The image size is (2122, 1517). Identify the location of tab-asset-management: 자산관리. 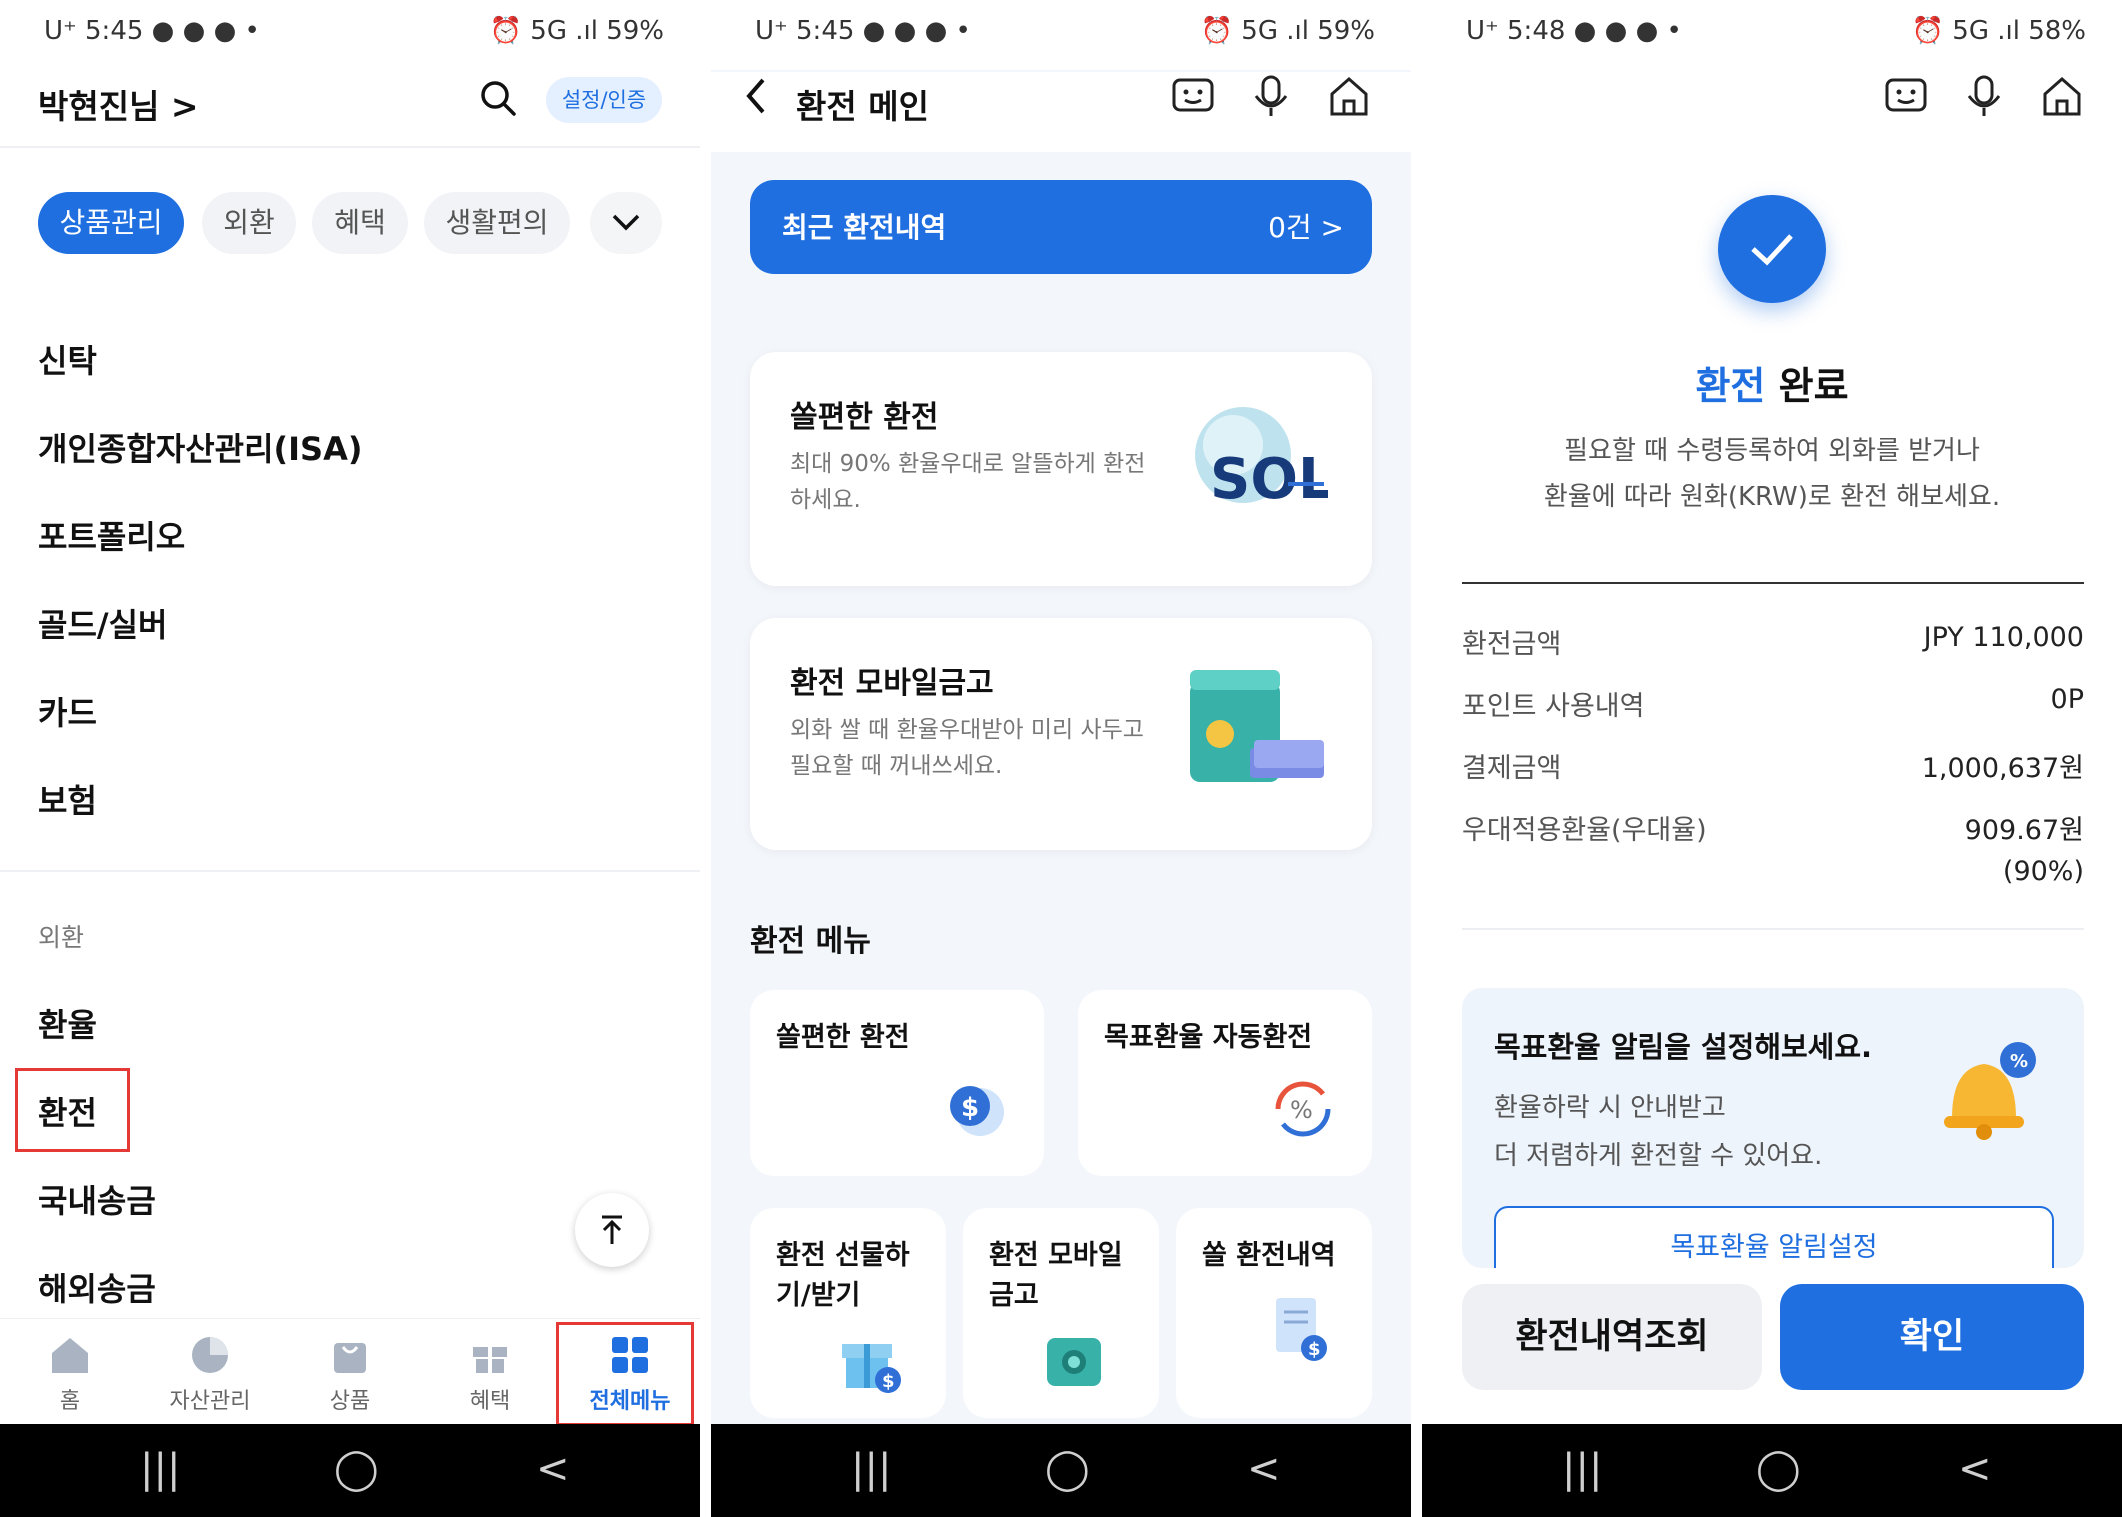
(210, 1372).